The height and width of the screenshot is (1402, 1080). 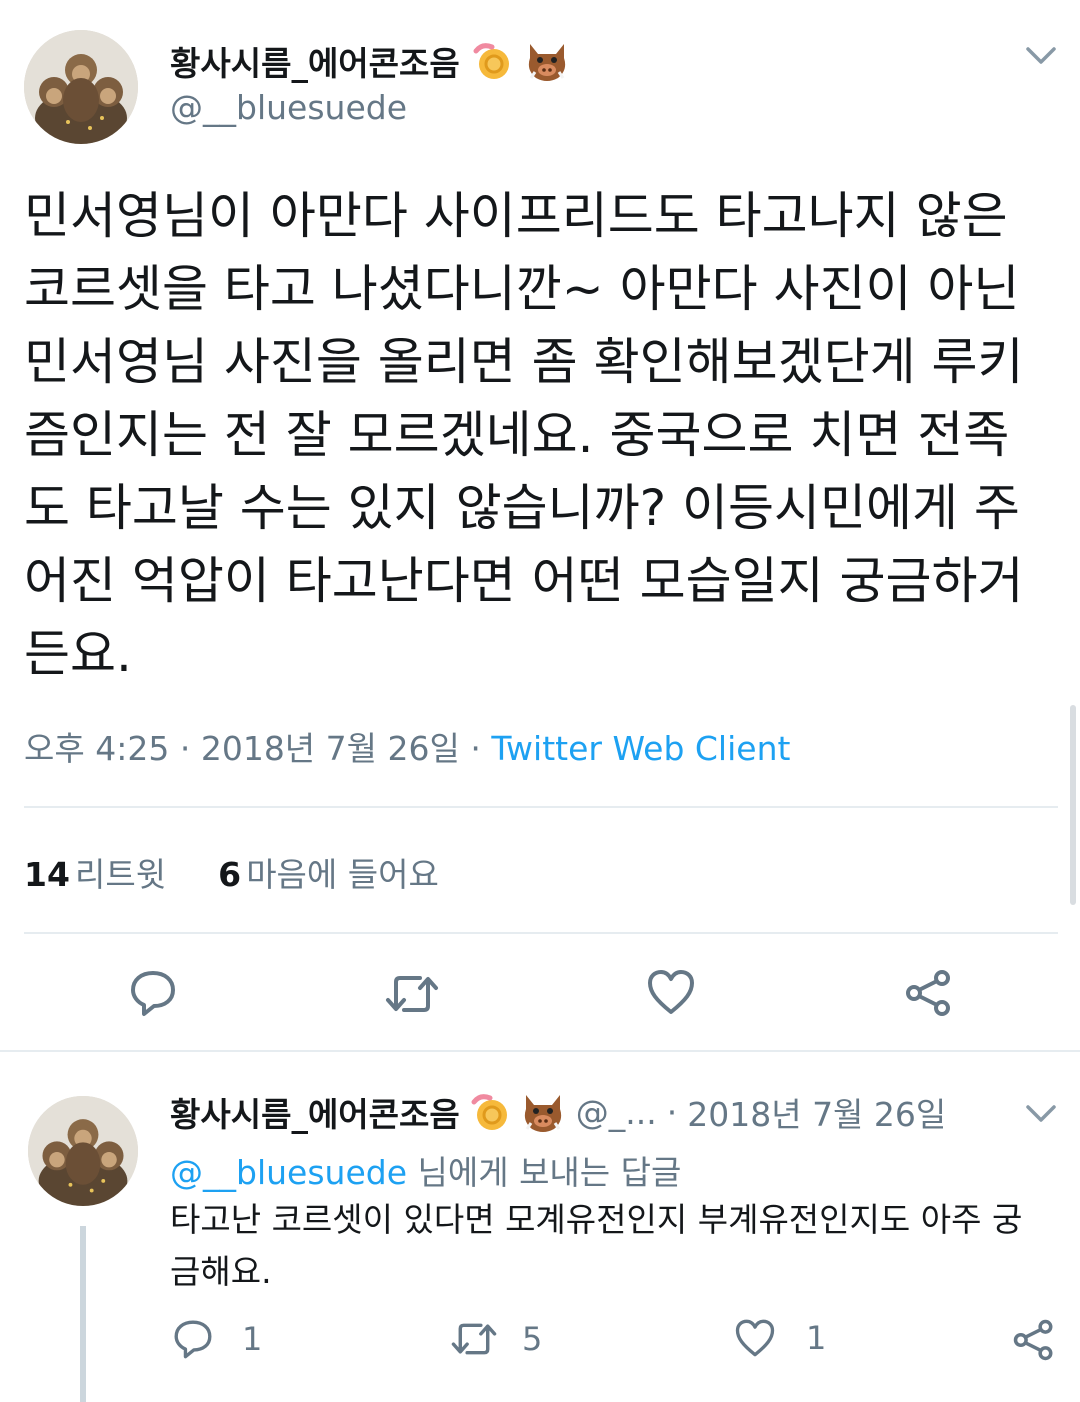 I want to click on reply-to-label: 님에게 보내는 답글, so click(x=549, y=1172).